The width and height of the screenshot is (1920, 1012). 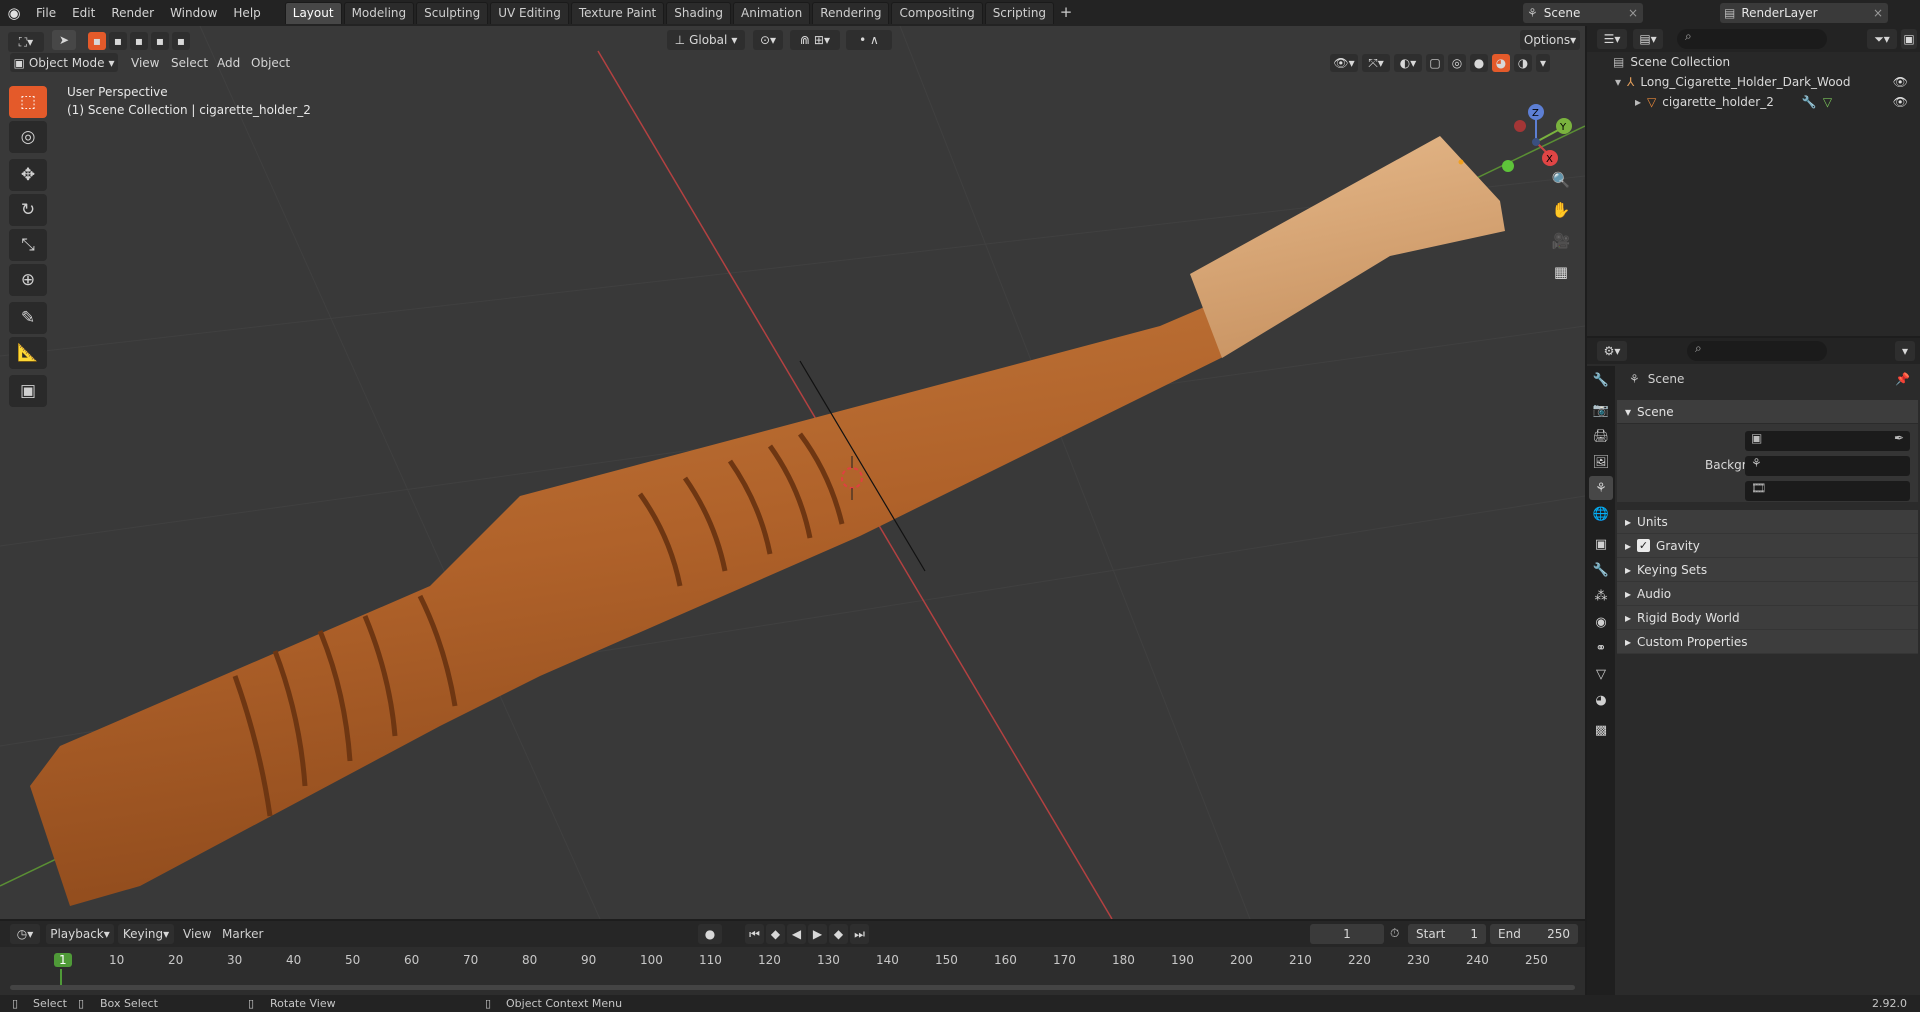 I want to click on pin-icon: 📌, so click(x=1902, y=379).